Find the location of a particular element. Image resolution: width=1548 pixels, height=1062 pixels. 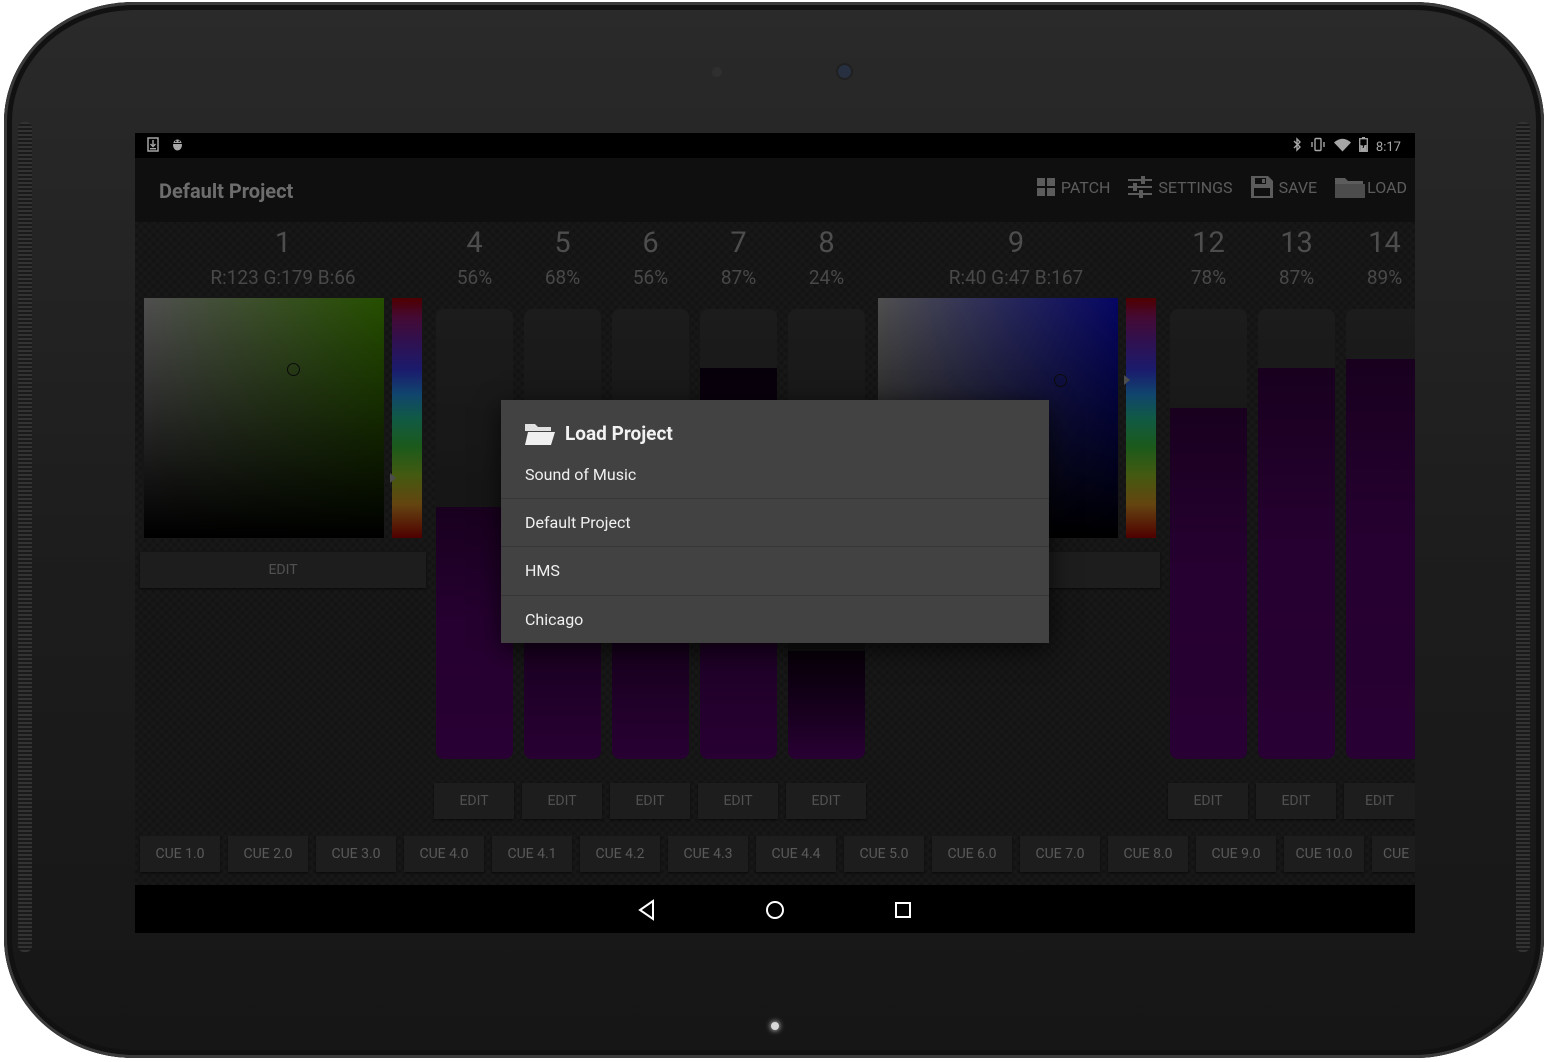

front-camera is located at coordinates (844, 71).